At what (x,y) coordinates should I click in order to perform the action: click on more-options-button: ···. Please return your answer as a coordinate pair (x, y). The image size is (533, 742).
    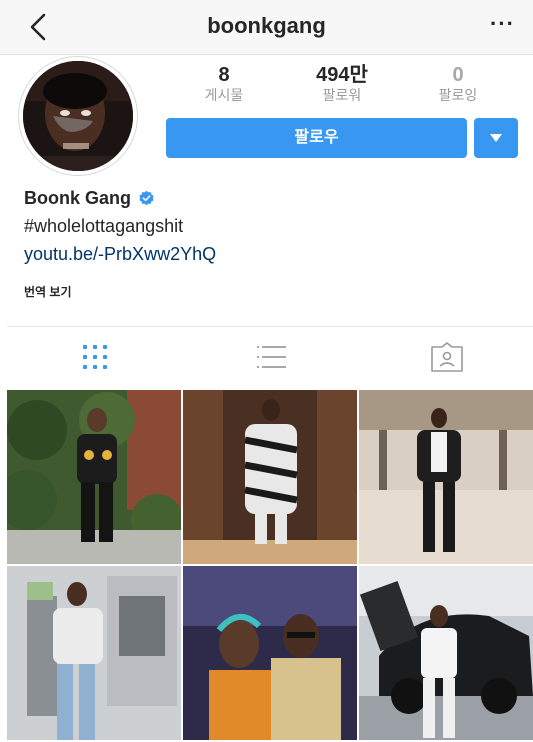
    Looking at the image, I should click on (502, 24).